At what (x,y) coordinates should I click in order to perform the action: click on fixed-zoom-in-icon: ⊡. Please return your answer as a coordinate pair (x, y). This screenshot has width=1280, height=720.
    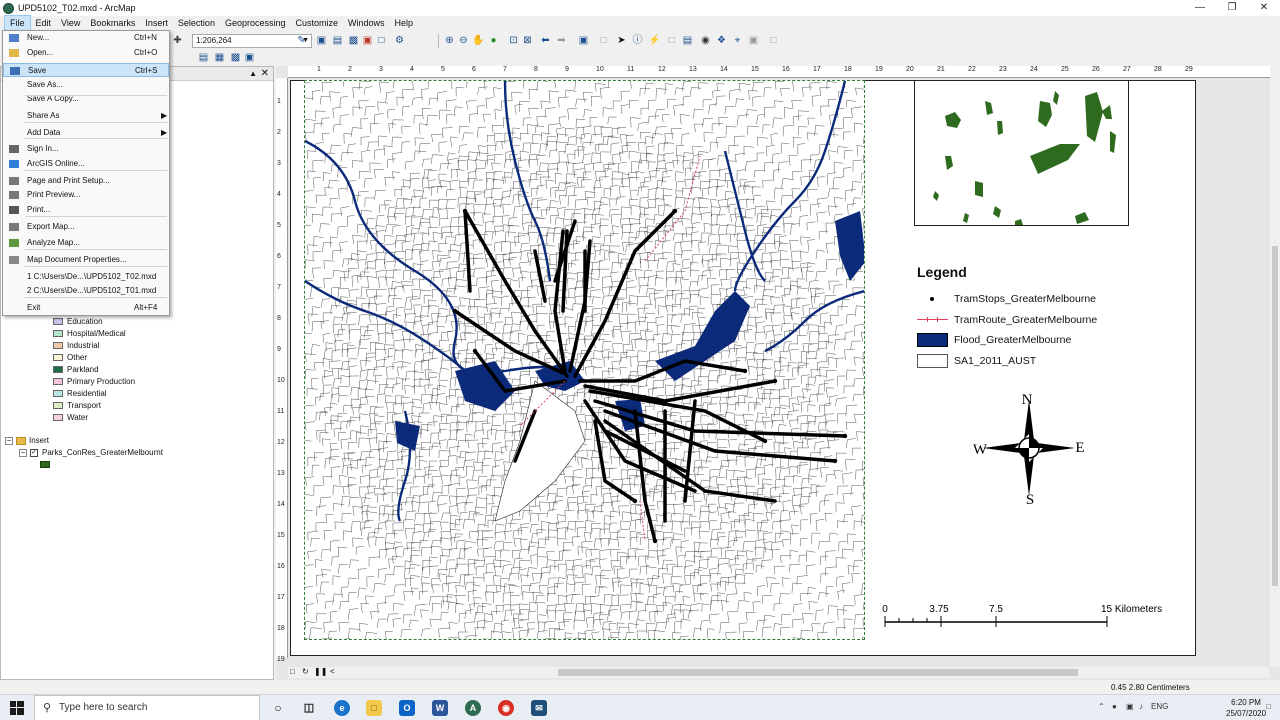
    Looking at the image, I should click on (513, 40).